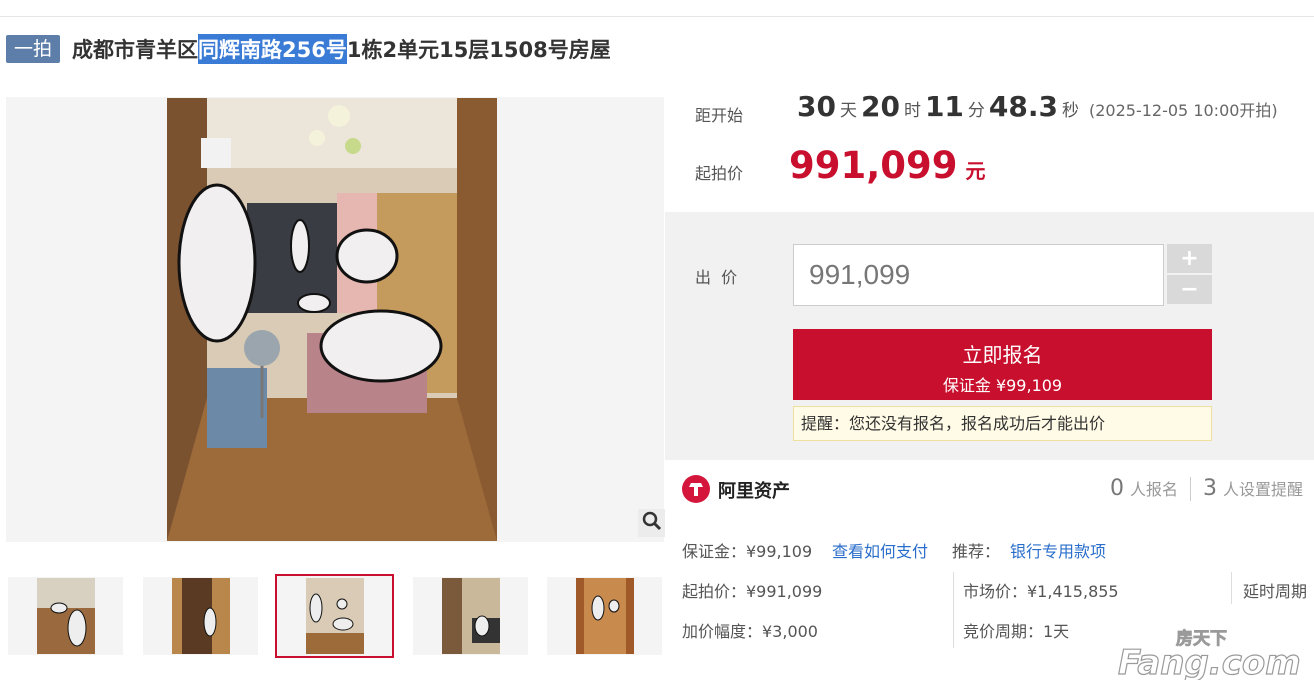 The image size is (1314, 696). I want to click on organization-row: 阿里资产 0 人报名 3 人设置提醒, so click(989, 490).